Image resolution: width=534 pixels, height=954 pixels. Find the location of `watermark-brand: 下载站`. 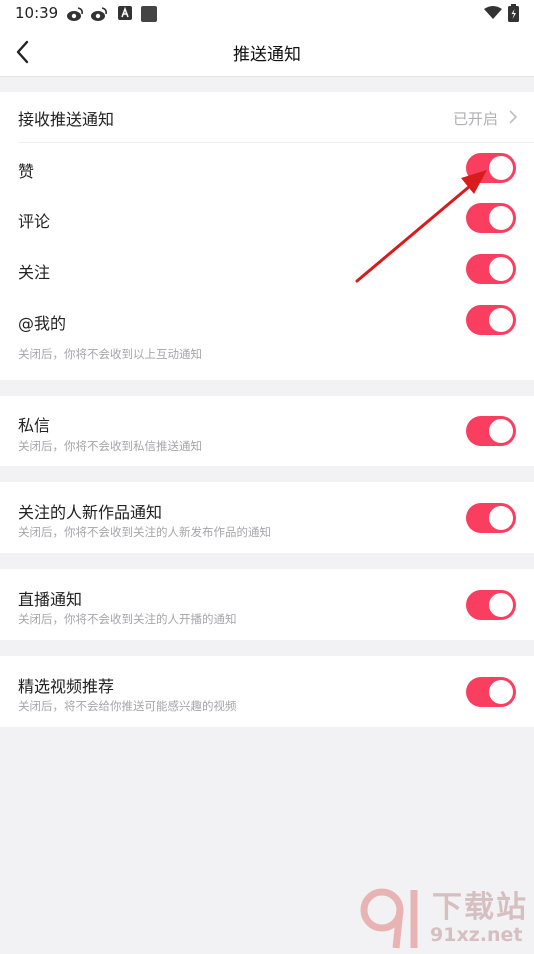

watermark-brand: 下载站 is located at coordinates (480, 907).